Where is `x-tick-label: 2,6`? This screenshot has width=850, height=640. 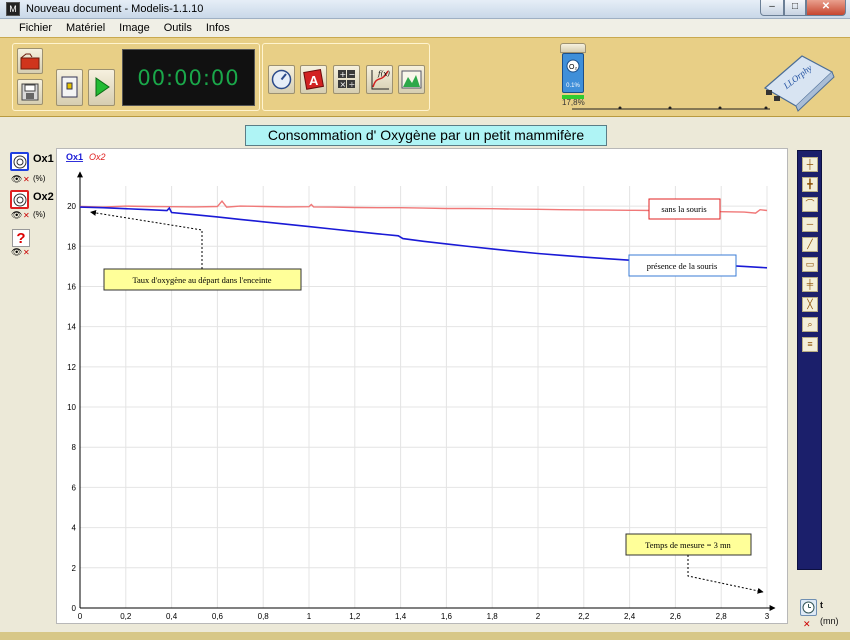
x-tick-label: 2,6 is located at coordinates (676, 616).